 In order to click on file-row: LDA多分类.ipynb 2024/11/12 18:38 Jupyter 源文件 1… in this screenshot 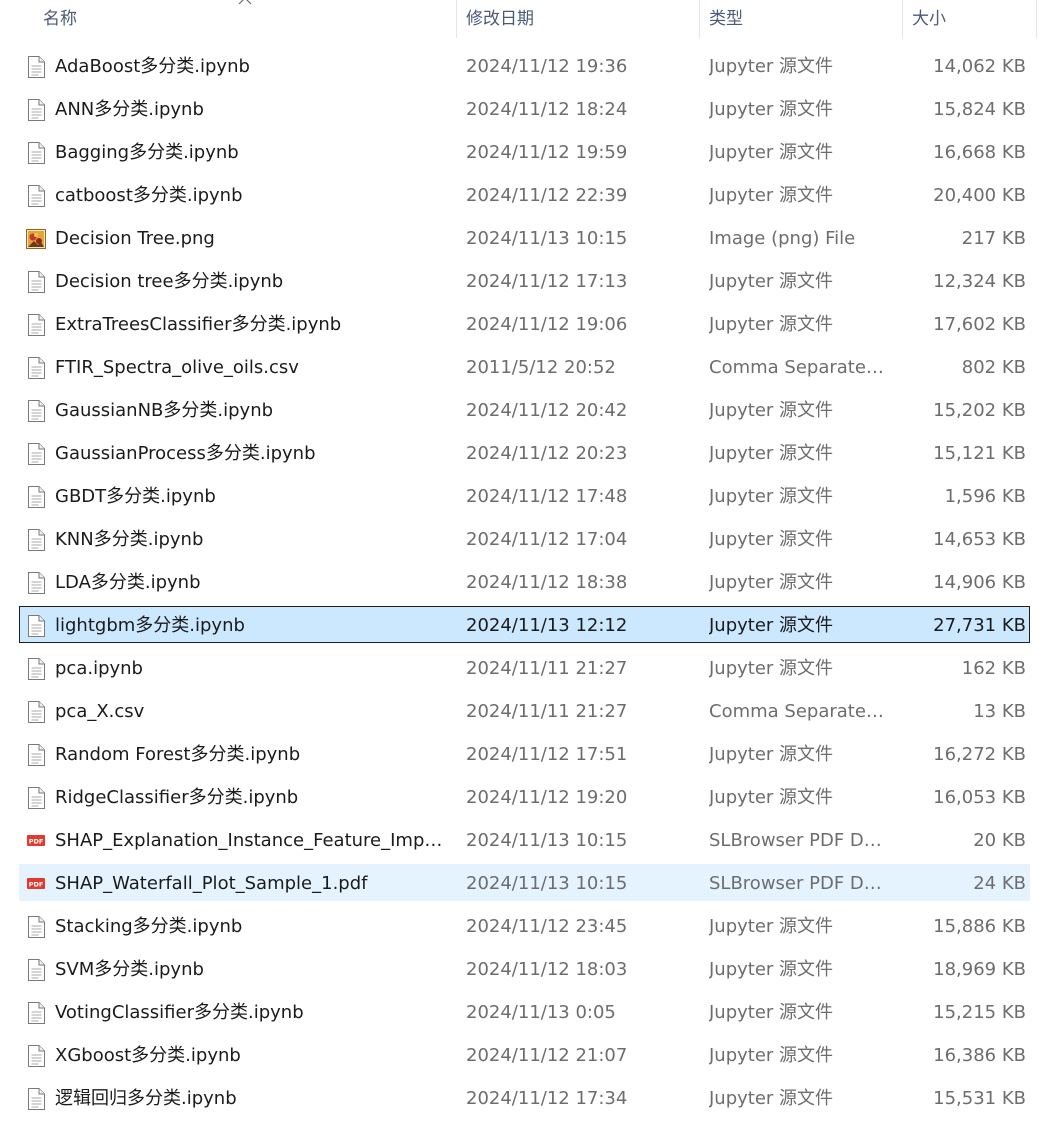, I will do `click(521, 582)`.